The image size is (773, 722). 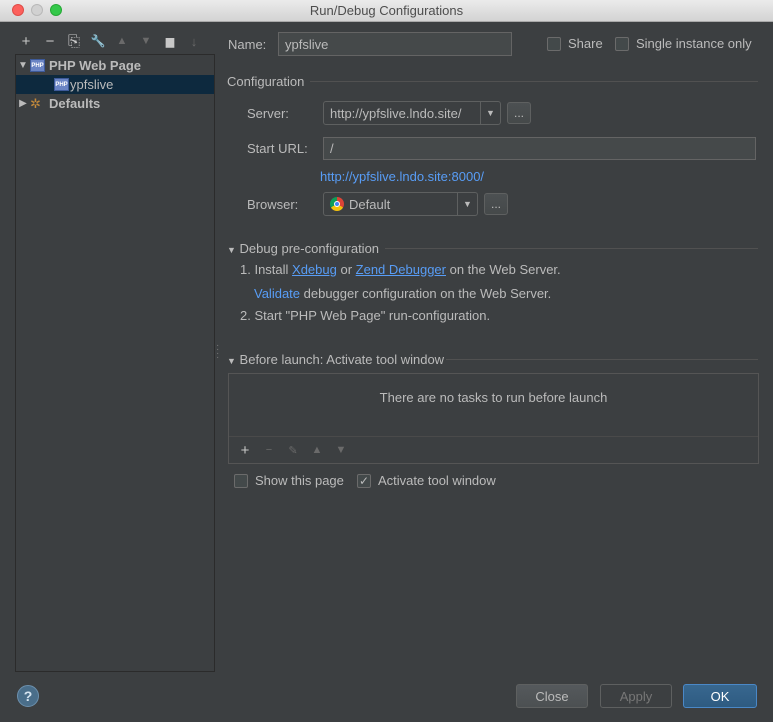 I want to click on step1-suffix: on the Web Server., so click(x=503, y=269).